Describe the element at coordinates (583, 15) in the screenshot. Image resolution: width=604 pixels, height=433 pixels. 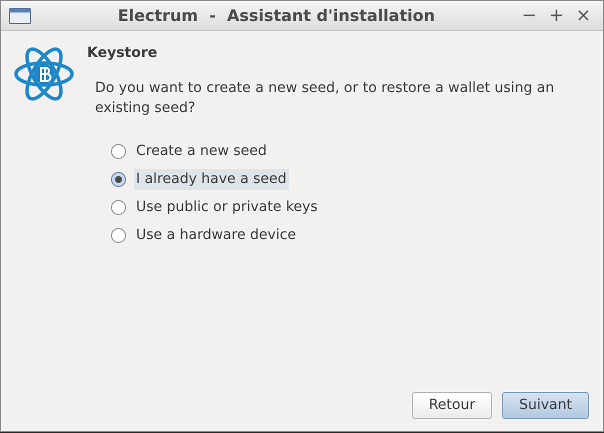
I see `close-button: ×` at that location.